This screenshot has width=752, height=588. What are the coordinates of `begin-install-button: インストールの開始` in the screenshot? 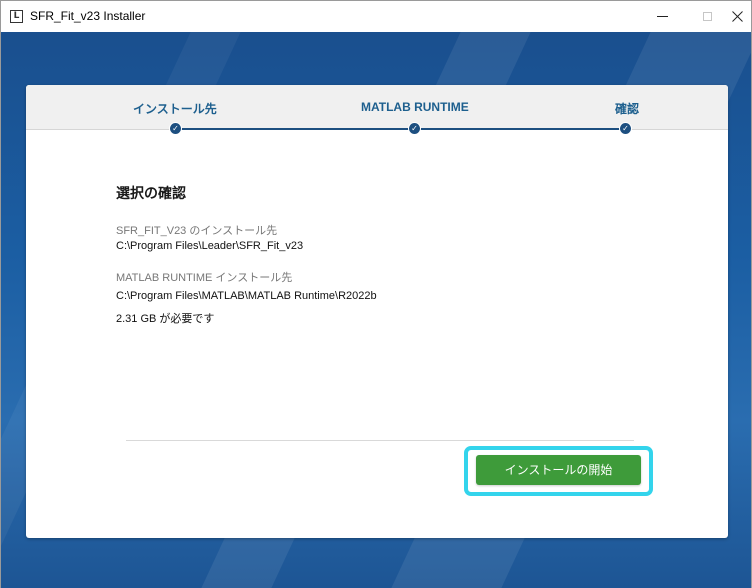 It's located at (558, 470).